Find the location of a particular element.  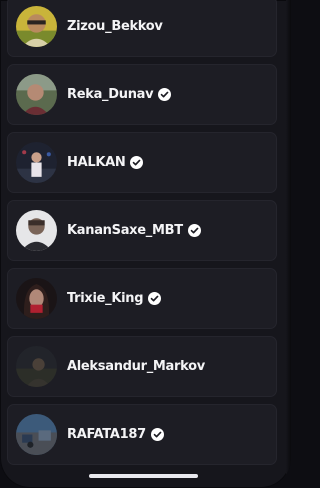

user-card: Zizou_Bekkov is located at coordinates (142, 28).